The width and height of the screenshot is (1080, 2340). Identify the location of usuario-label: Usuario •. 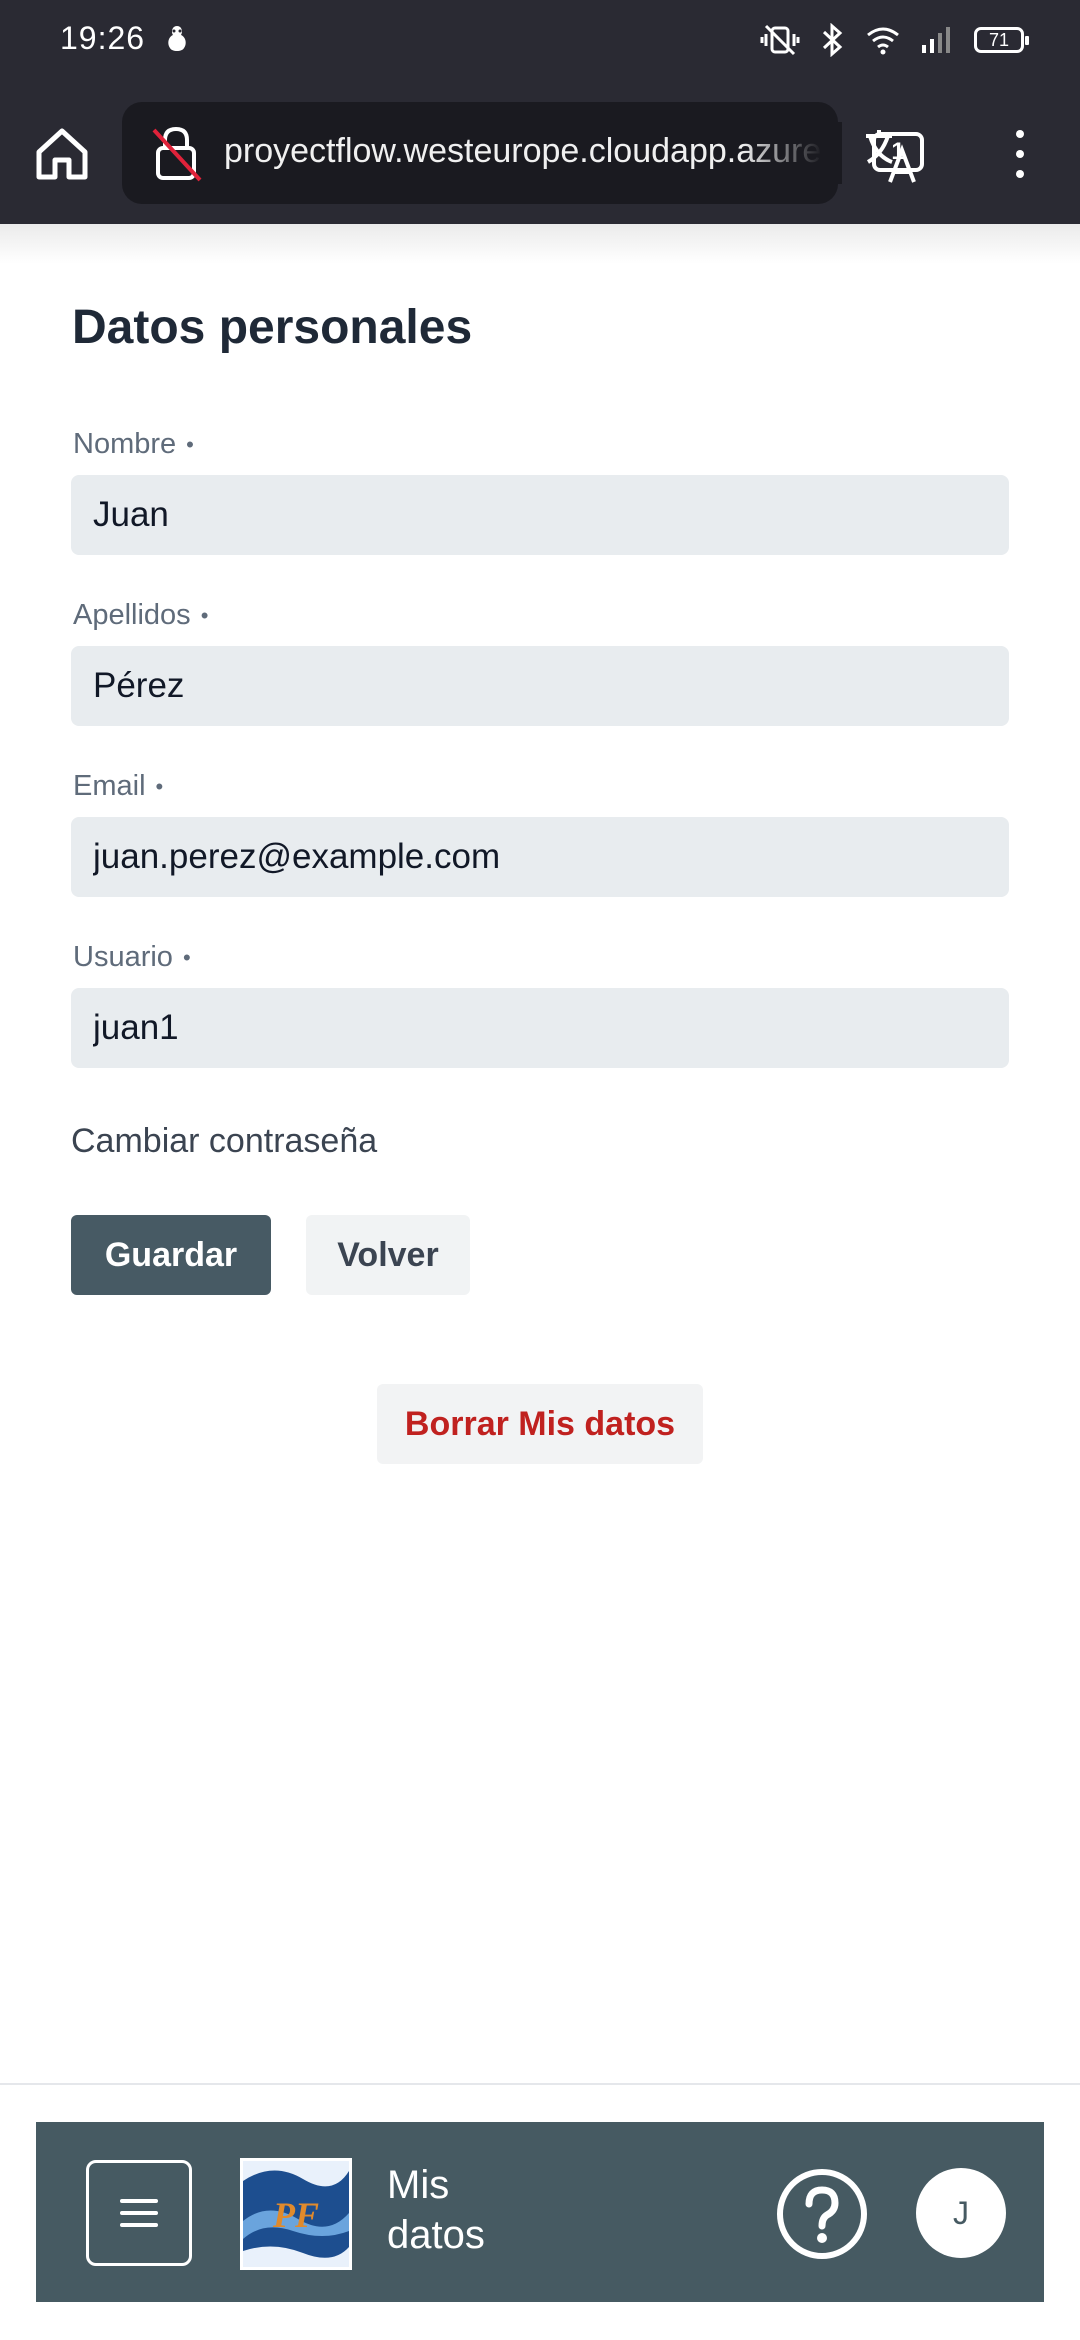
(132, 957).